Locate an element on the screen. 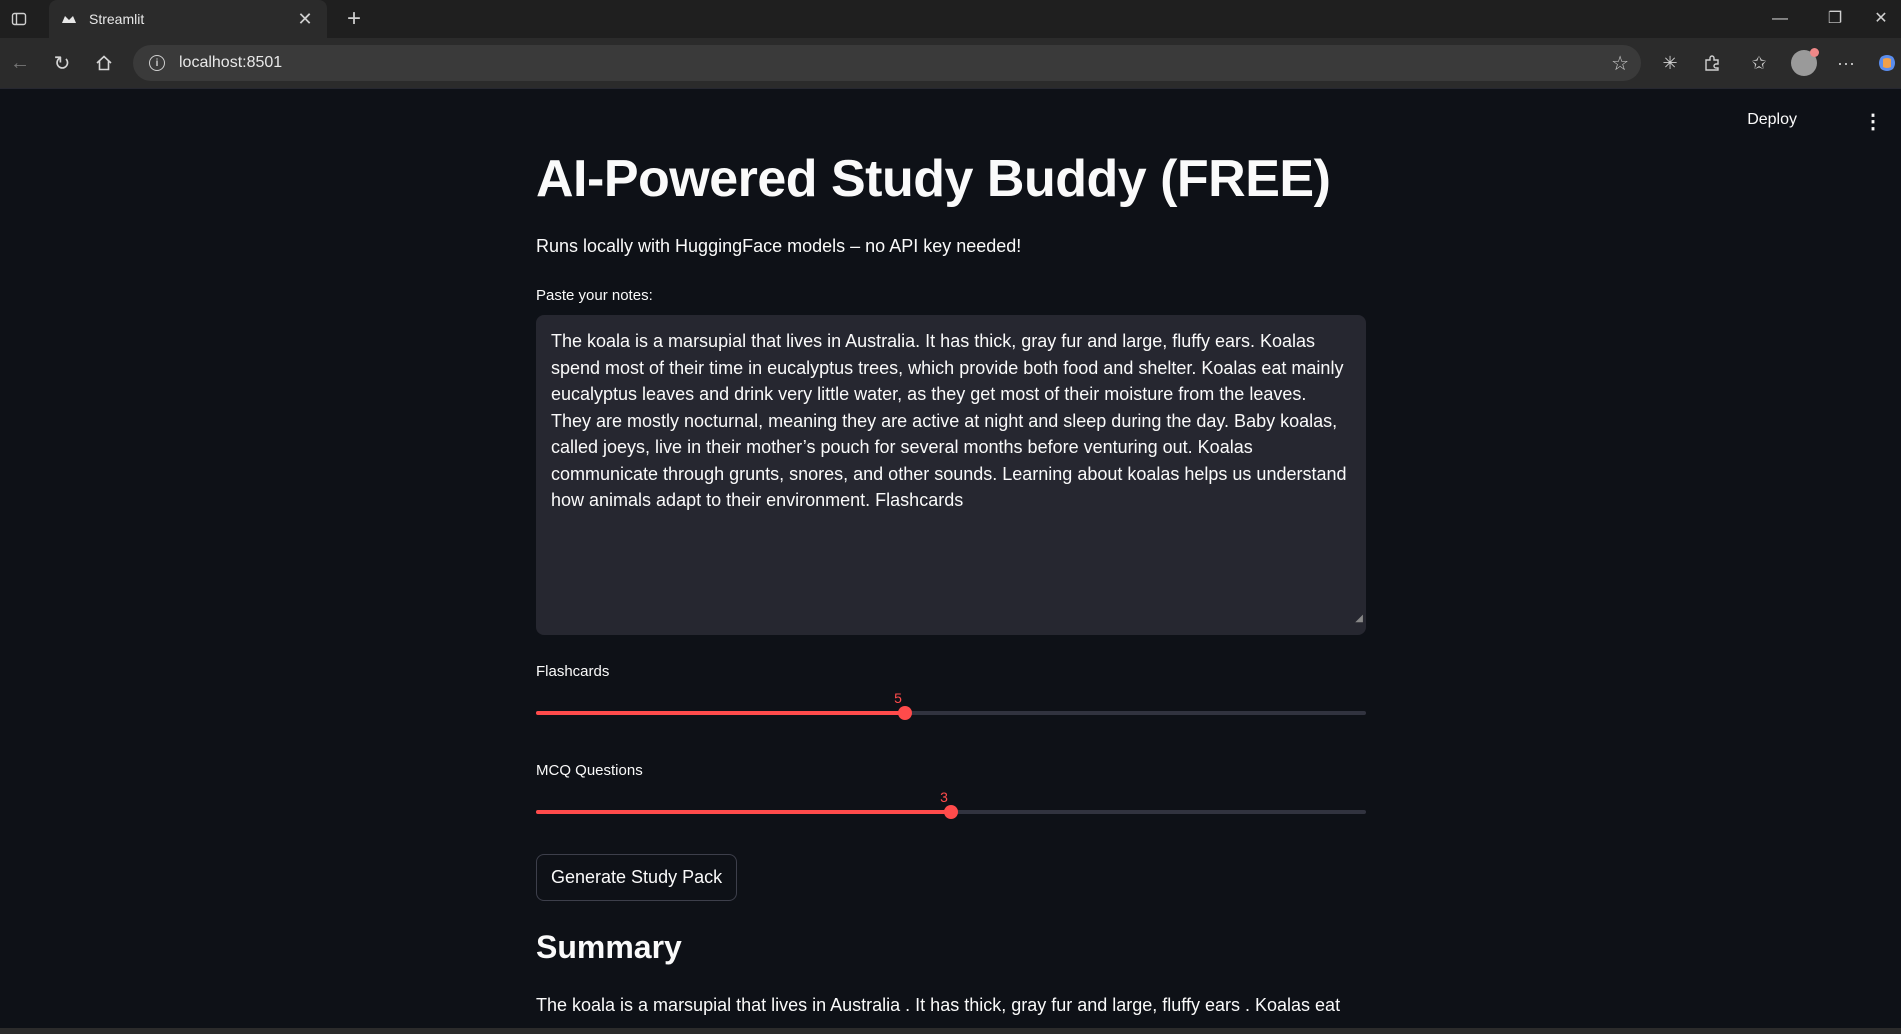 The height and width of the screenshot is (1034, 1901). flashcards-slider: 5 is located at coordinates (951, 708).